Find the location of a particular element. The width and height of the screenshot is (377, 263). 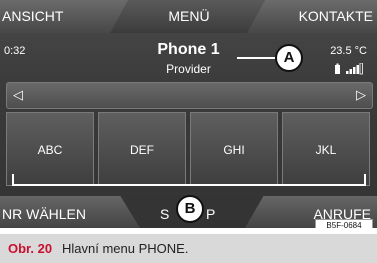

caption-label: Obr. 20 is located at coordinates (30, 248).